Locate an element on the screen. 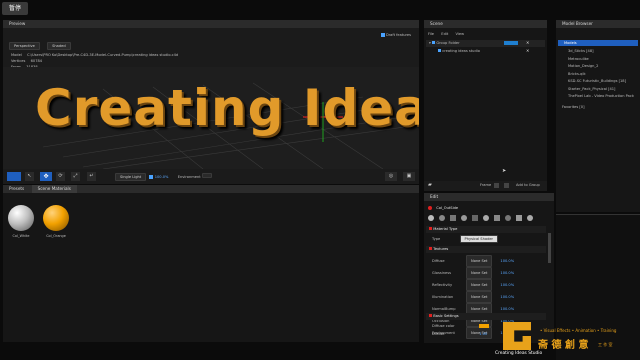 This screenshot has width=640, height=360. fullscreen-button: ▣ is located at coordinates (409, 176).